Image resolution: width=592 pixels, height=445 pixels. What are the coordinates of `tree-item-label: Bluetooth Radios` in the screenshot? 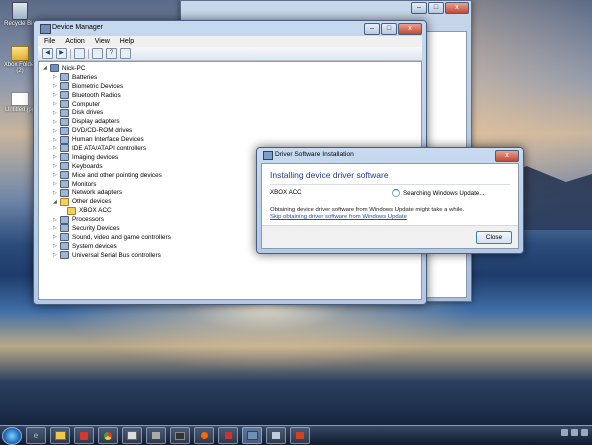 It's located at (96, 95).